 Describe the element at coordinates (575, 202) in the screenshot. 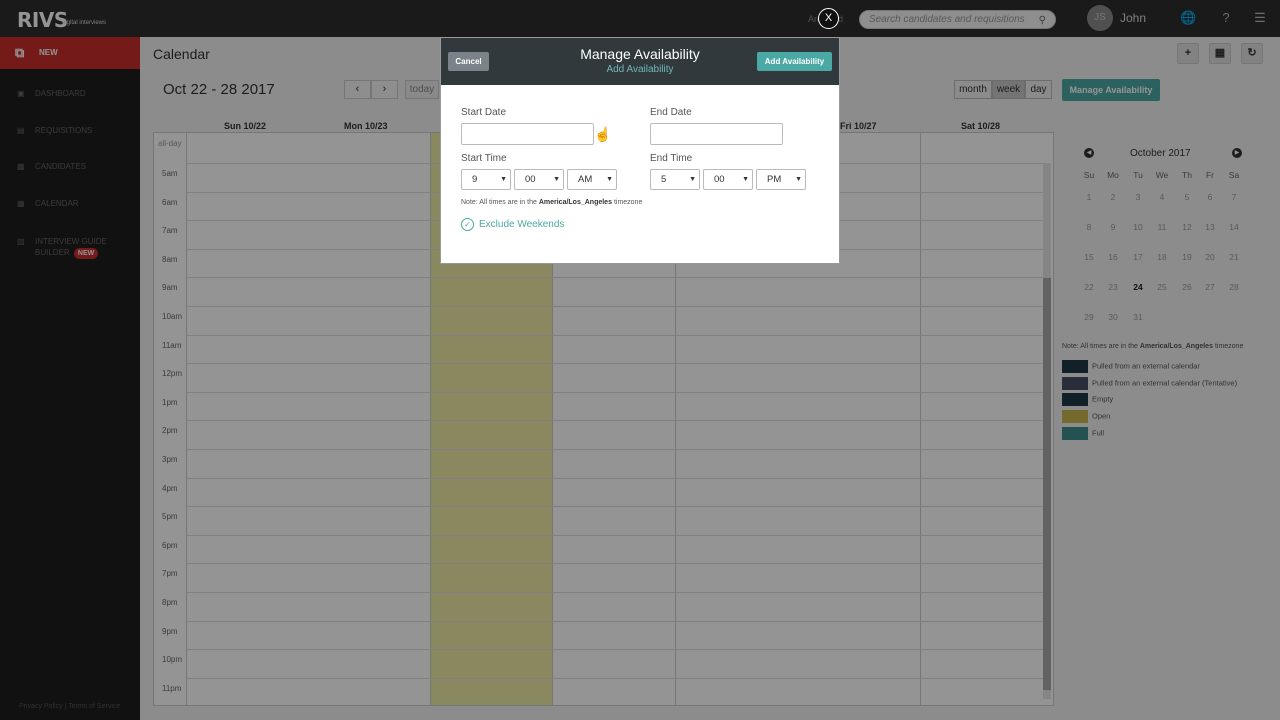

I see `modal-timezone-name: America/Los_Angeles` at that location.